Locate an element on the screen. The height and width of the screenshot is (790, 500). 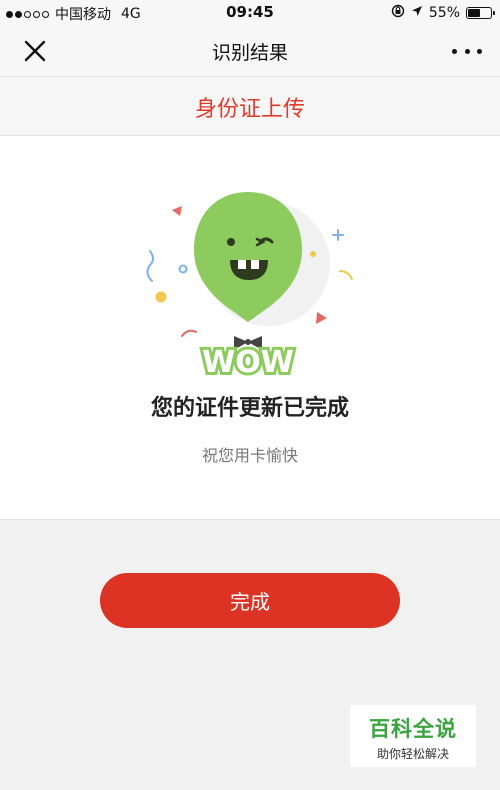
watermark-logo: 百科全说 助你轻松解决 is located at coordinates (413, 736).